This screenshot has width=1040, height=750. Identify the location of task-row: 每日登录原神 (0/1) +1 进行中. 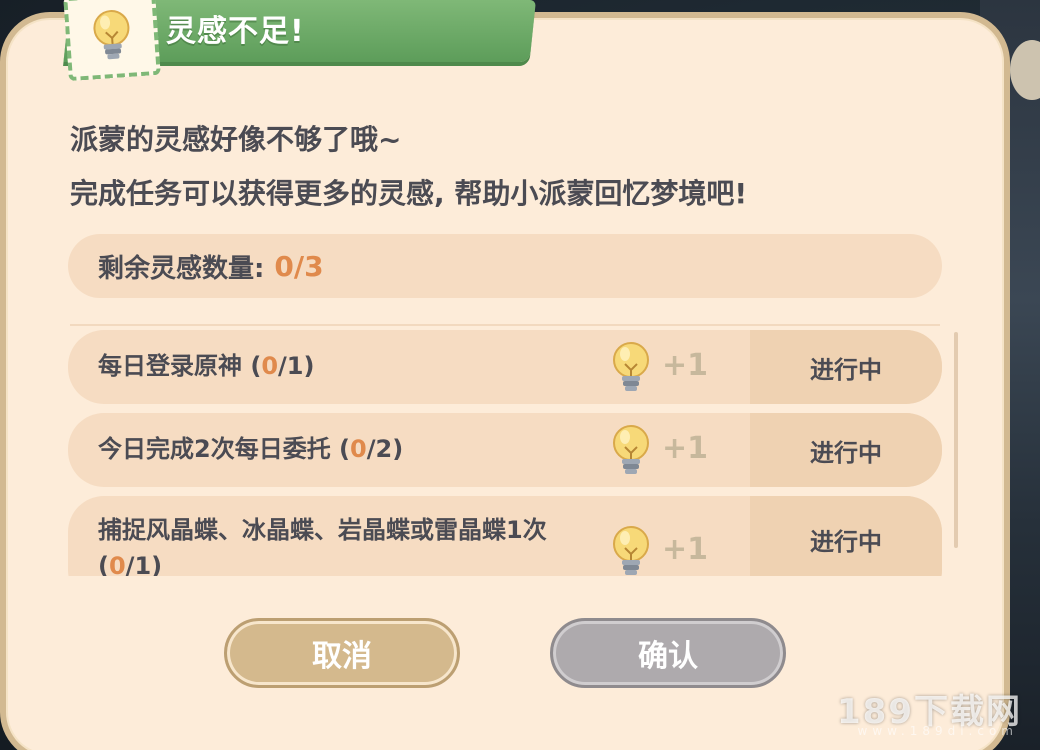
(505, 367).